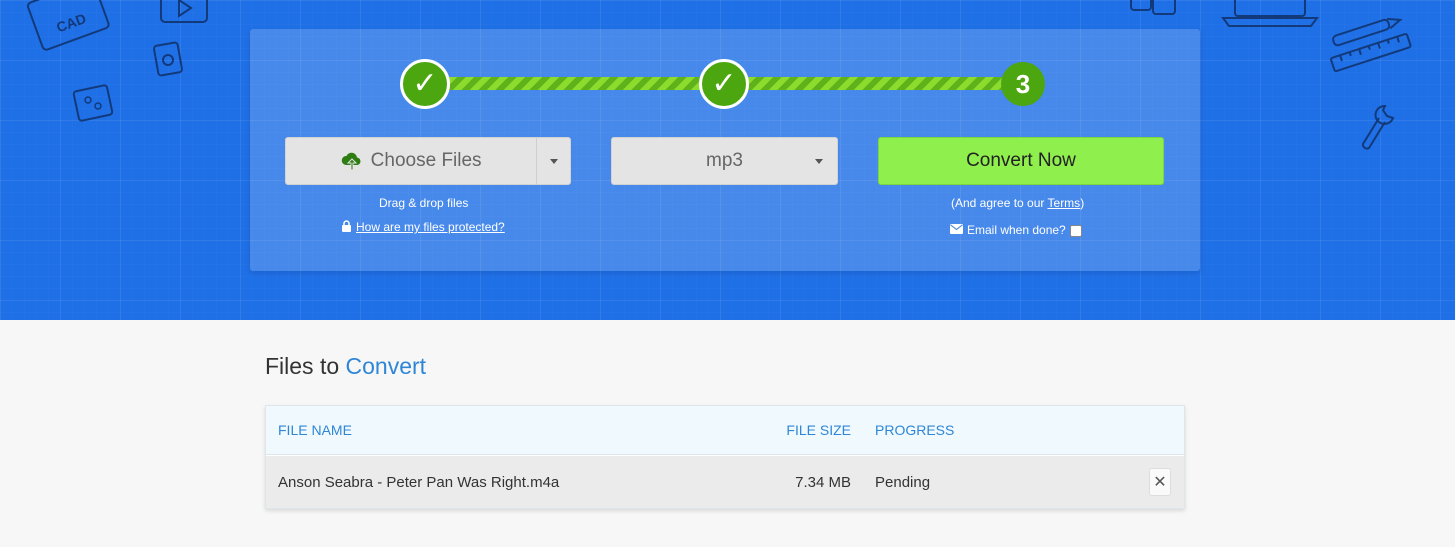 The width and height of the screenshot is (1455, 547). I want to click on file-size-cell: 7.34 MB, so click(823, 482).